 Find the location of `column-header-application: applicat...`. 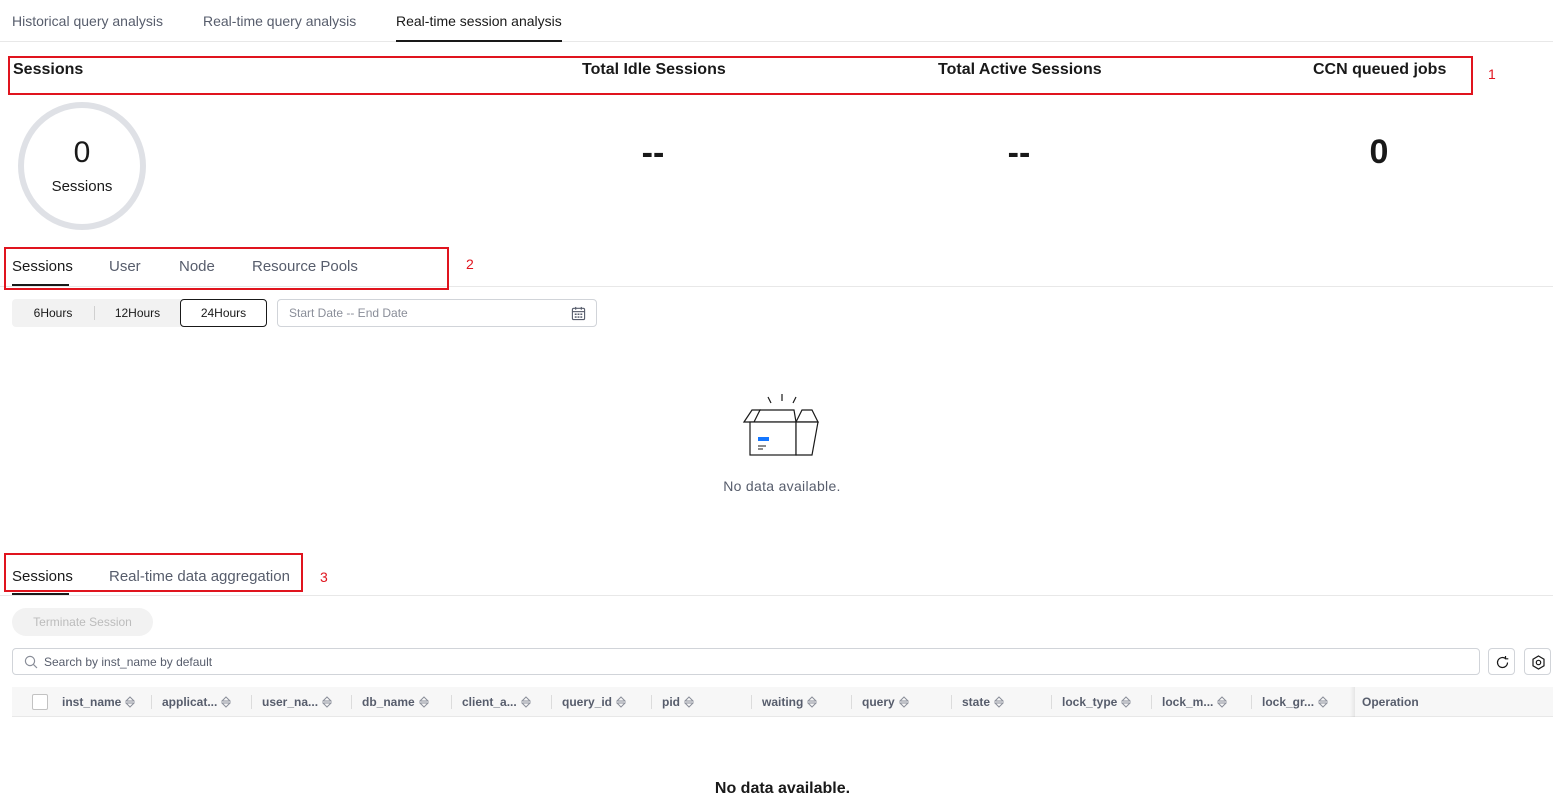

column-header-application: applicat... is located at coordinates (197, 702).